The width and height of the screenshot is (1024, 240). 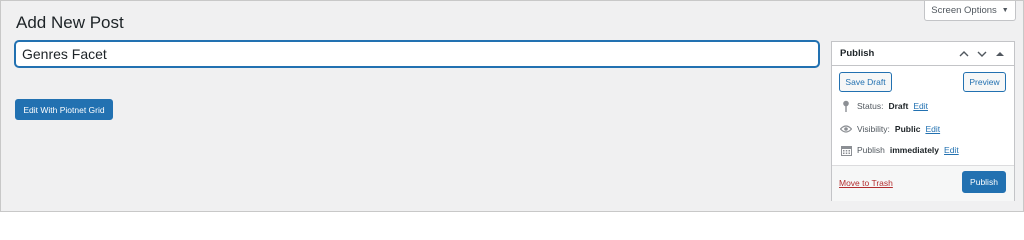 What do you see at coordinates (951, 150) in the screenshot?
I see `edit-schedule-link: Edit` at bounding box center [951, 150].